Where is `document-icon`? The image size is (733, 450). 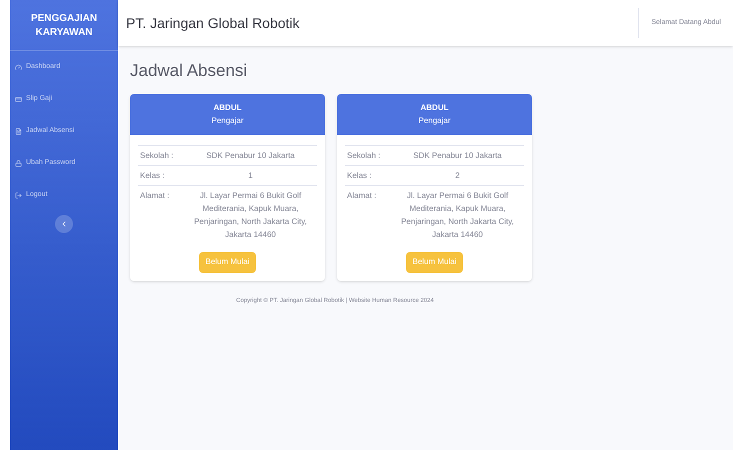 document-icon is located at coordinates (18, 131).